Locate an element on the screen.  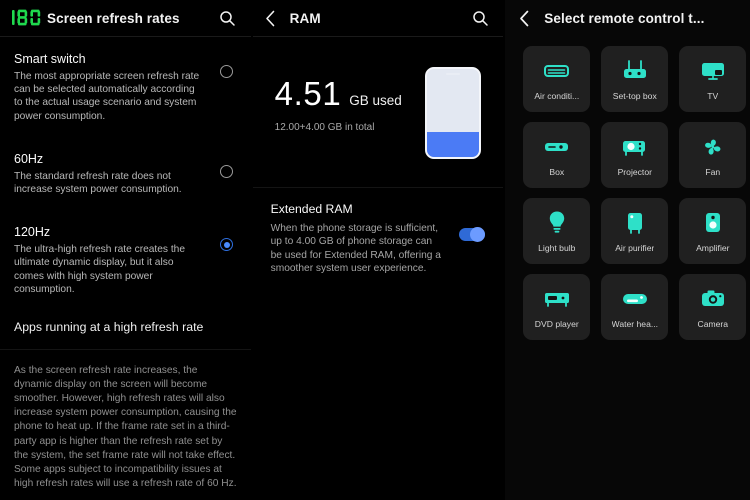
camera-icon is located at coordinates (713, 299).